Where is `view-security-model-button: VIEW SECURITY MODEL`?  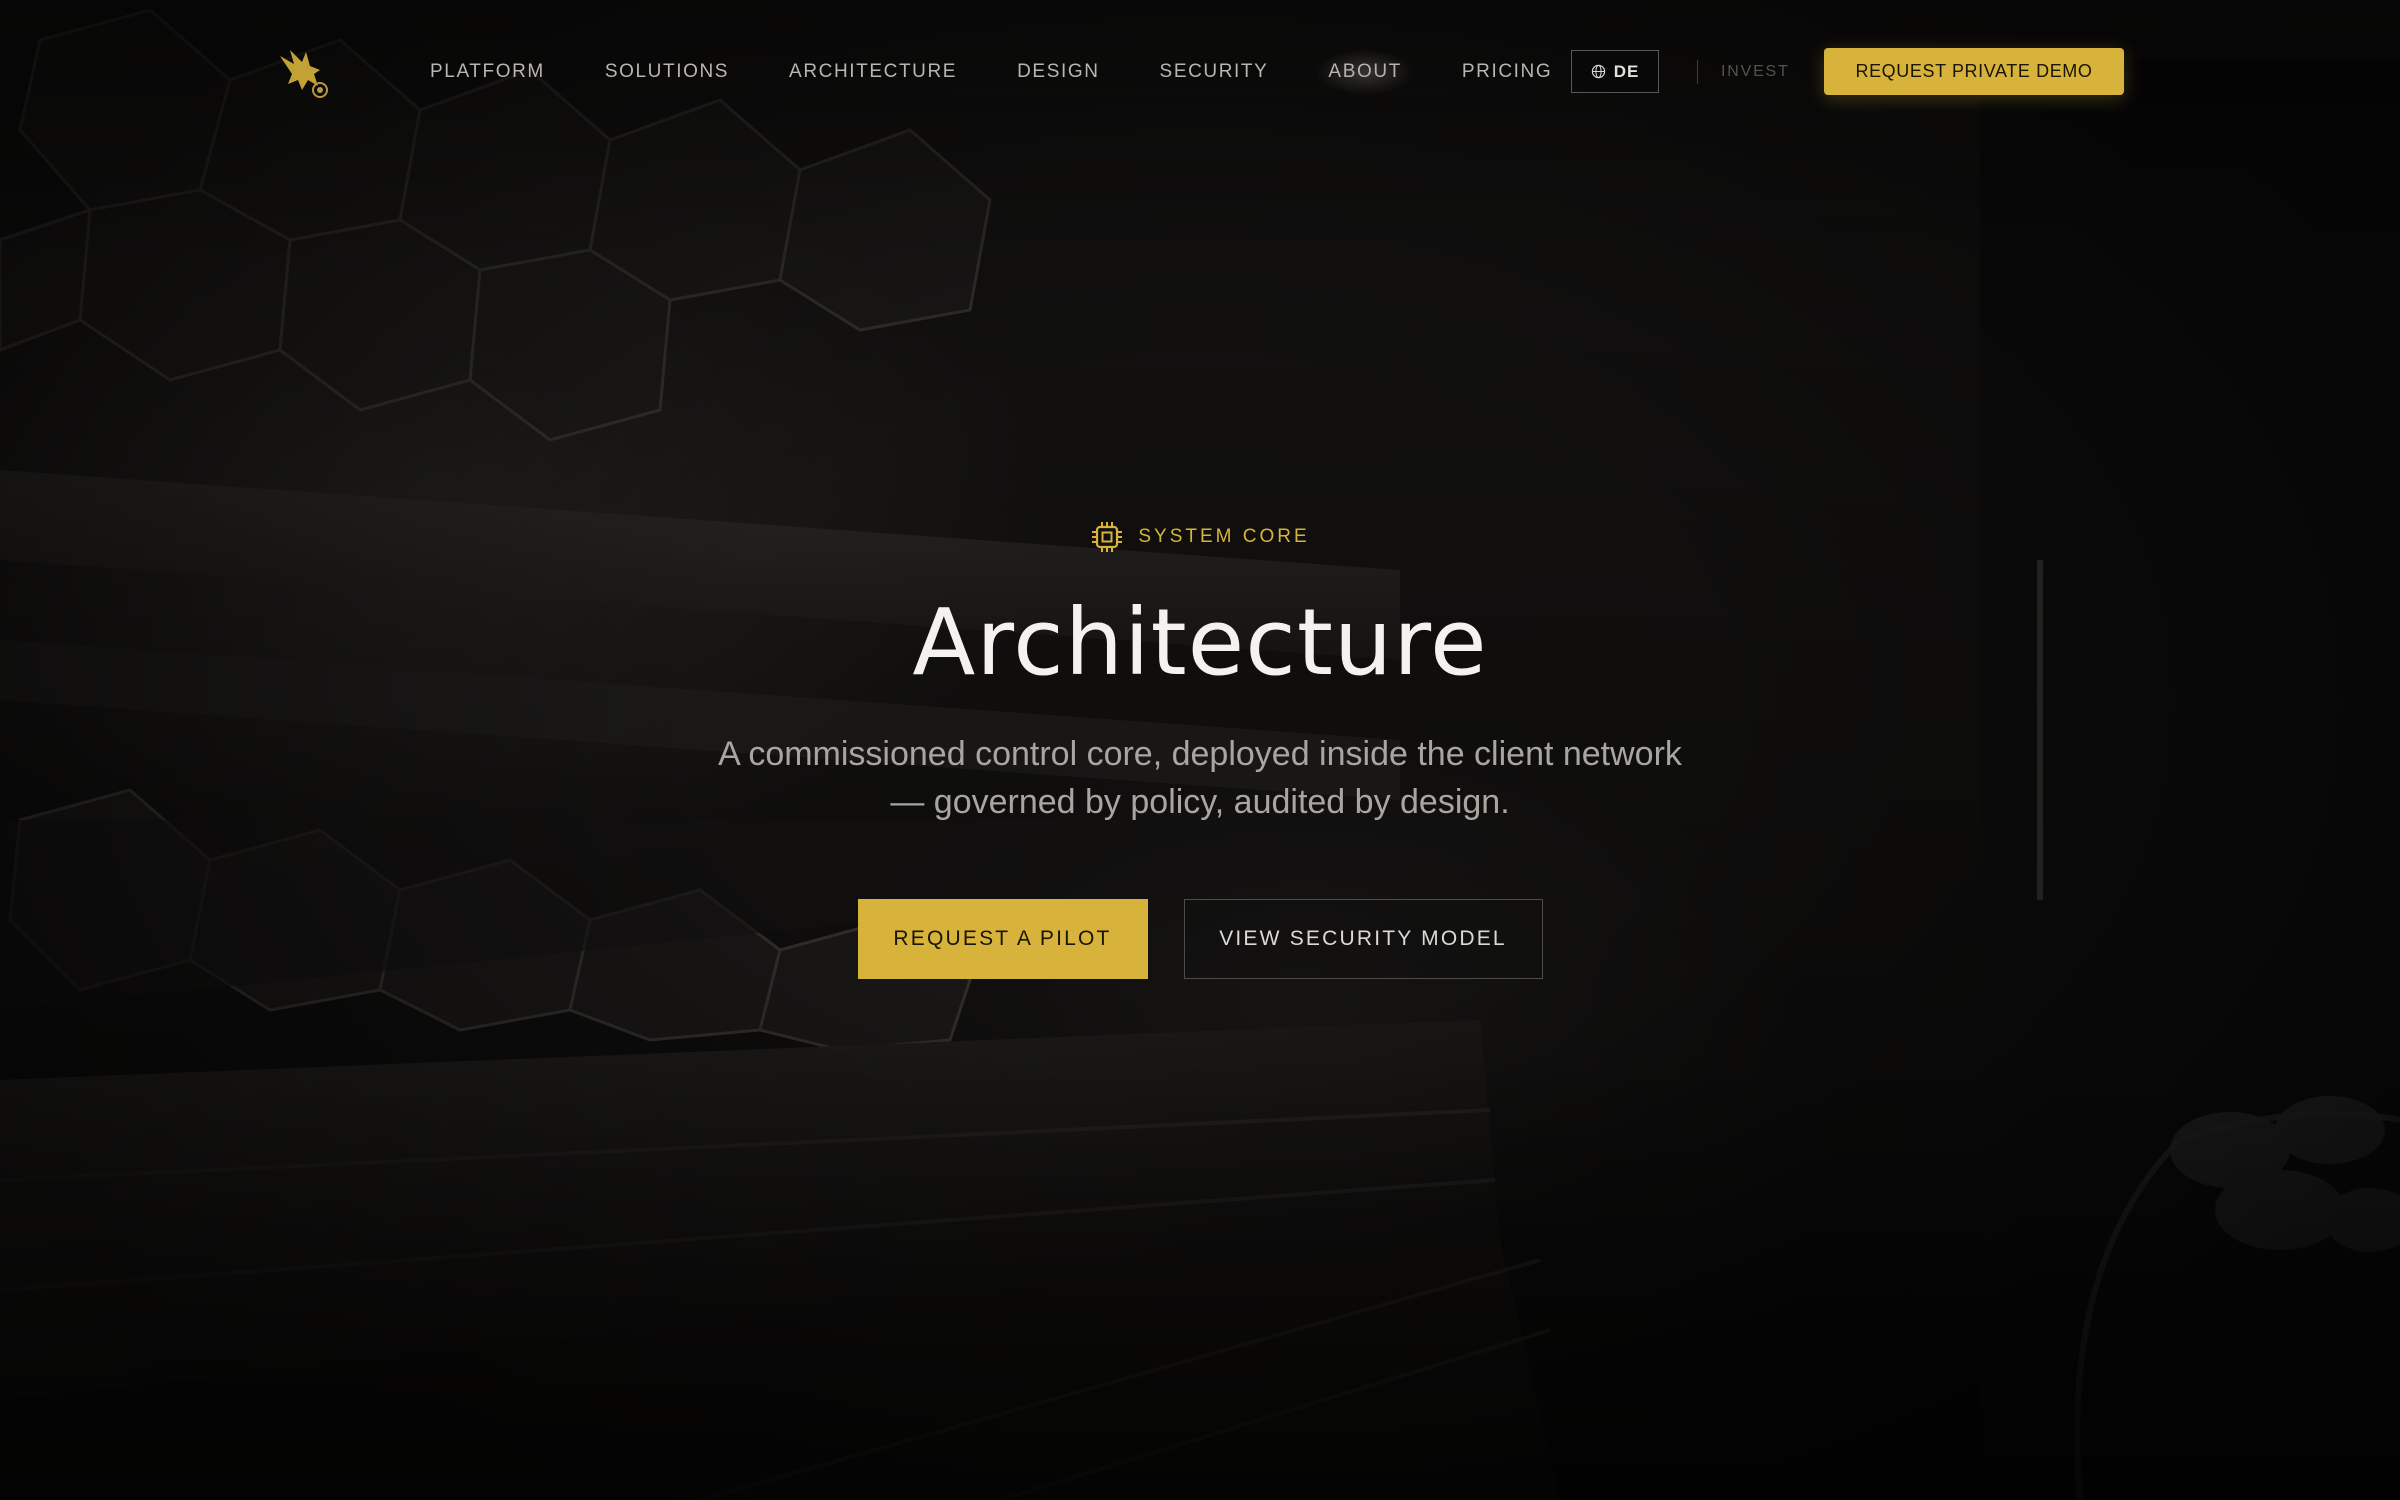
view-security-model-button: VIEW SECURITY MODEL is located at coordinates (1363, 939).